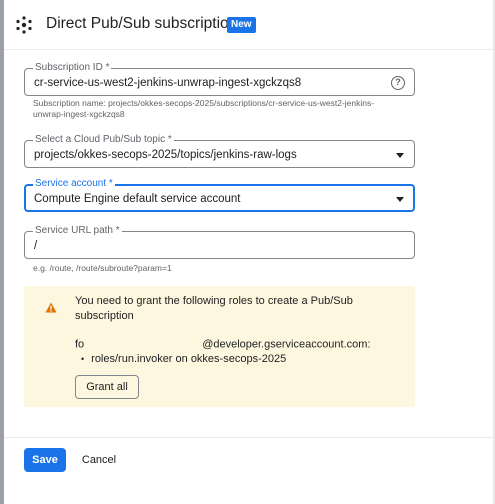 This screenshot has width=495, height=504. What do you see at coordinates (398, 83) in the screenshot?
I see `help-icon: ?` at bounding box center [398, 83].